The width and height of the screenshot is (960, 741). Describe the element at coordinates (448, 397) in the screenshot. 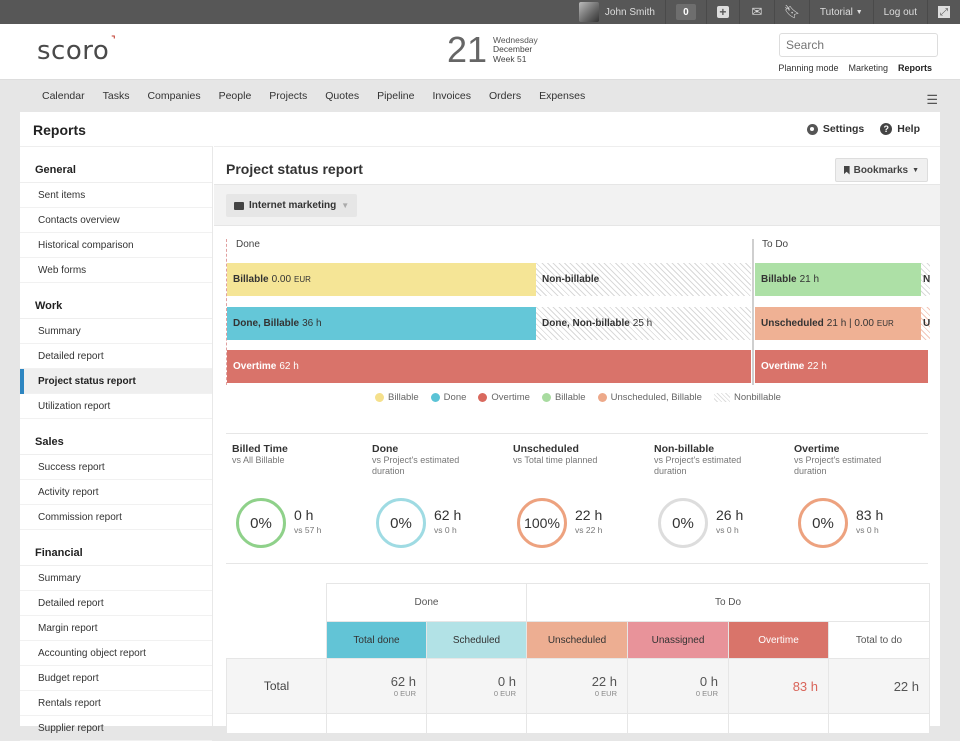

I see `legend-item-done: Done` at that location.